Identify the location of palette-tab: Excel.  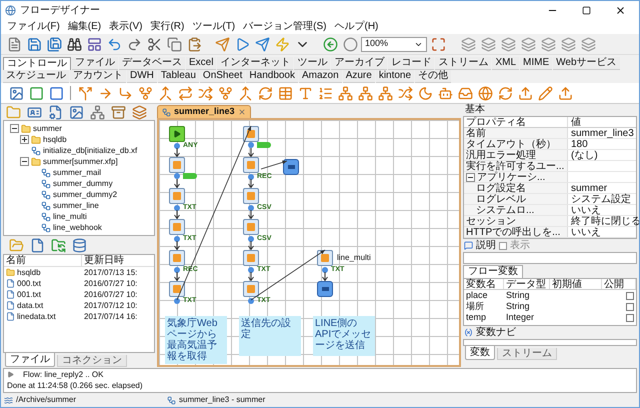
(201, 63).